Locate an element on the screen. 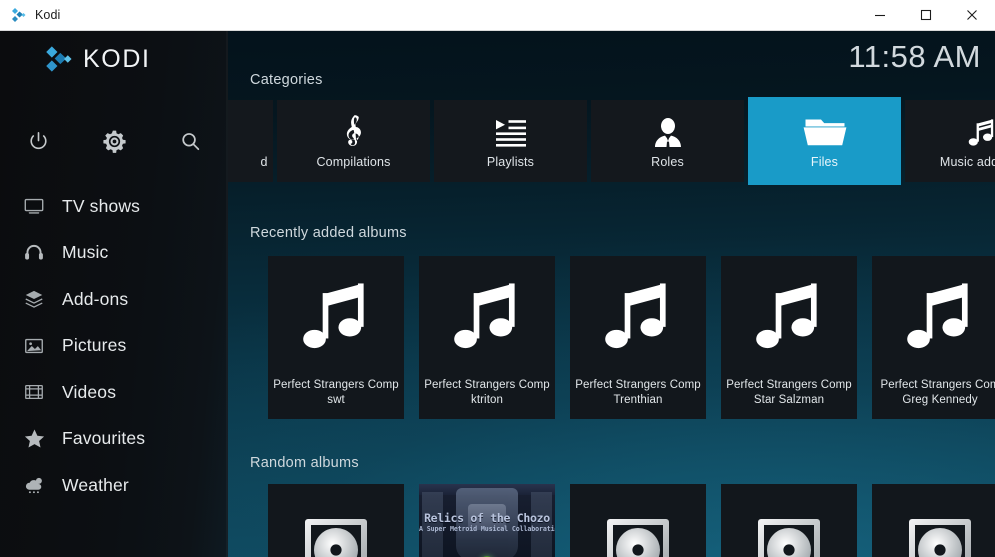 This screenshot has width=995, height=557. minimize-button is located at coordinates (880, 15).